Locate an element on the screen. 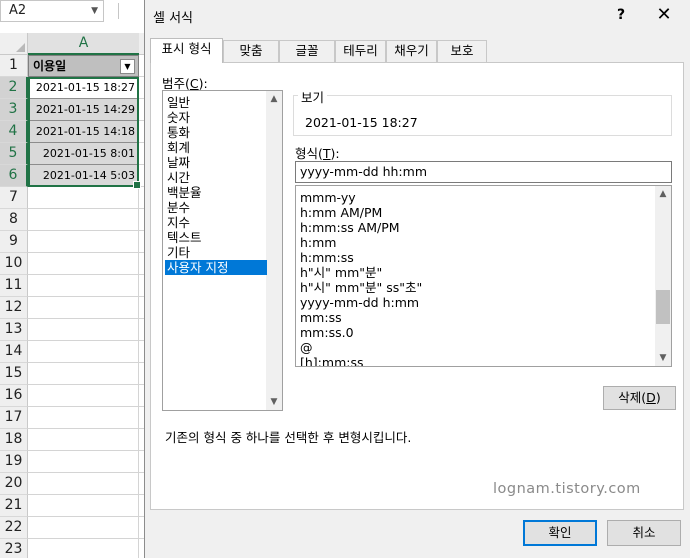 Image resolution: width=690 pixels, height=558 pixels. chevron-down-icon: ▼ is located at coordinates (94, 11).